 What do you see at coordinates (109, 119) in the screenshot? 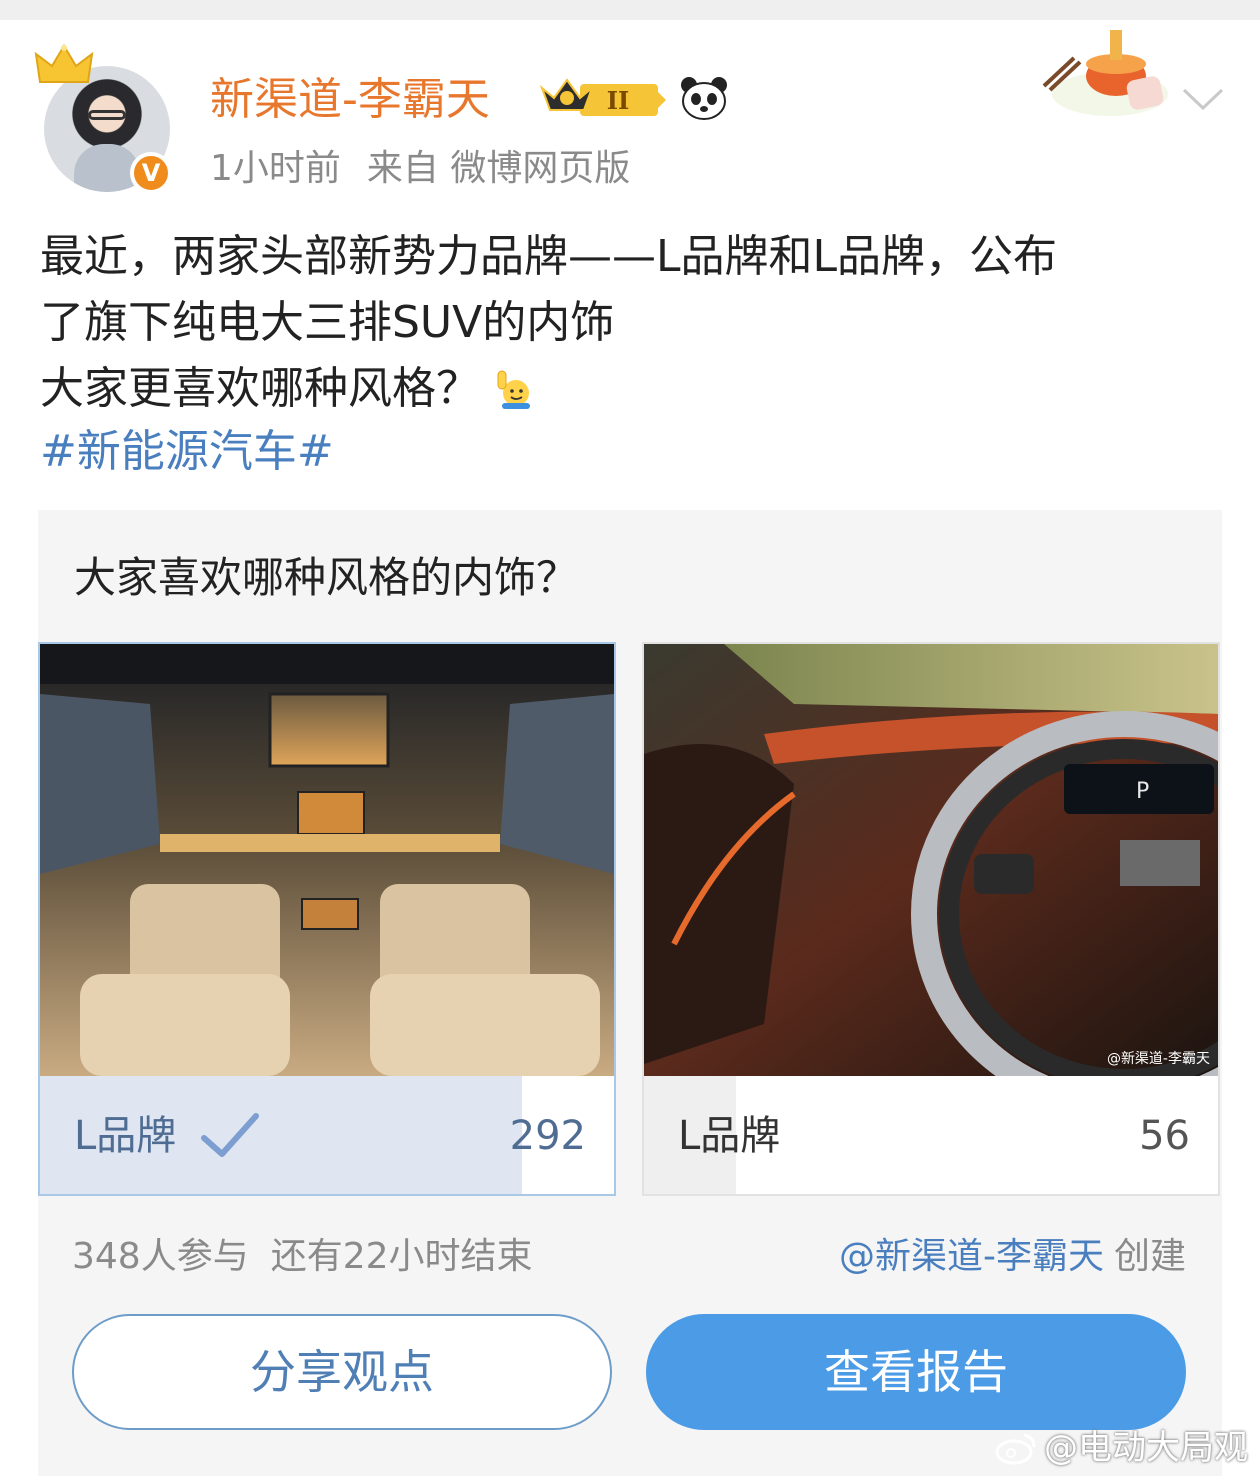
I see `avatar: V` at bounding box center [109, 119].